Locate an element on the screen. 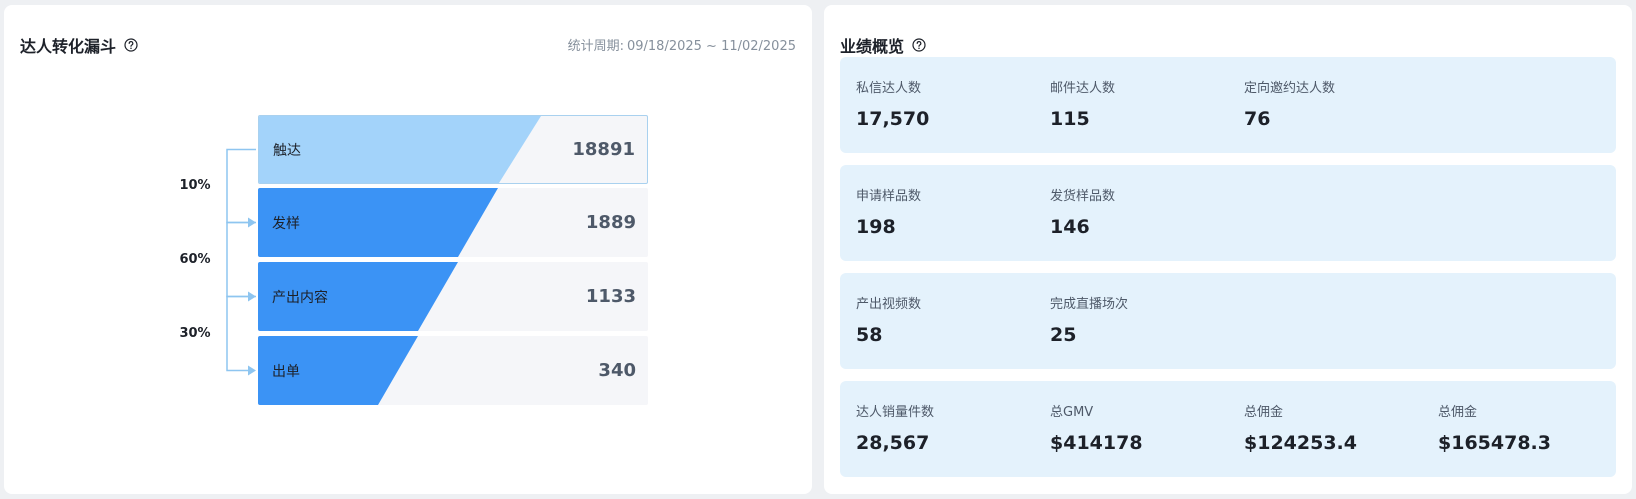 The image size is (1636, 499). perf-card-title: 业绩概览 is located at coordinates (883, 45).